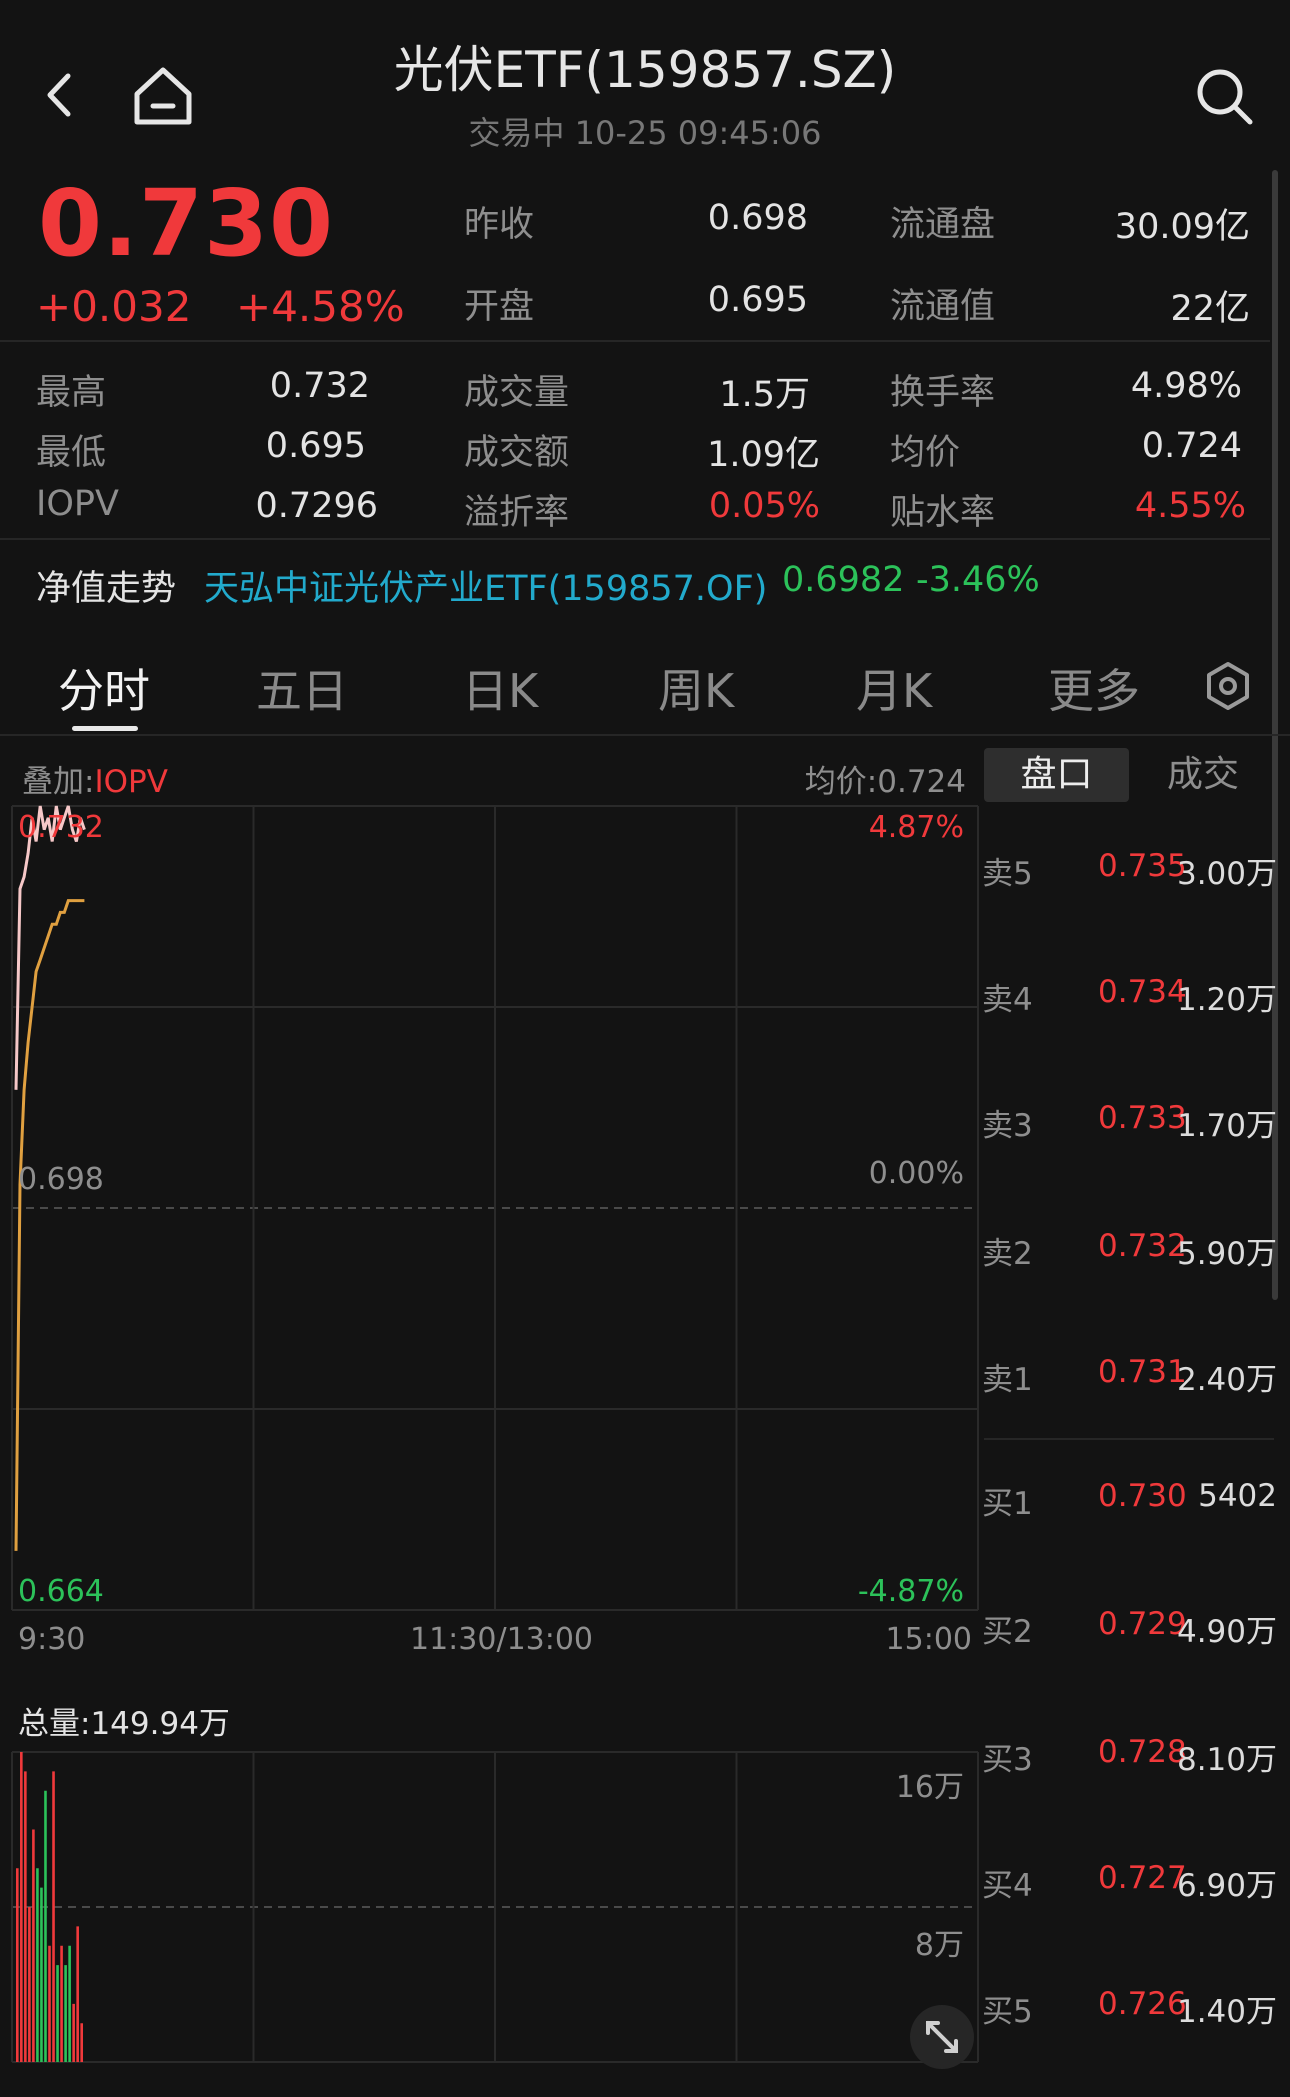  I want to click on bid-volume: 1.40万, so click(1226, 2012).